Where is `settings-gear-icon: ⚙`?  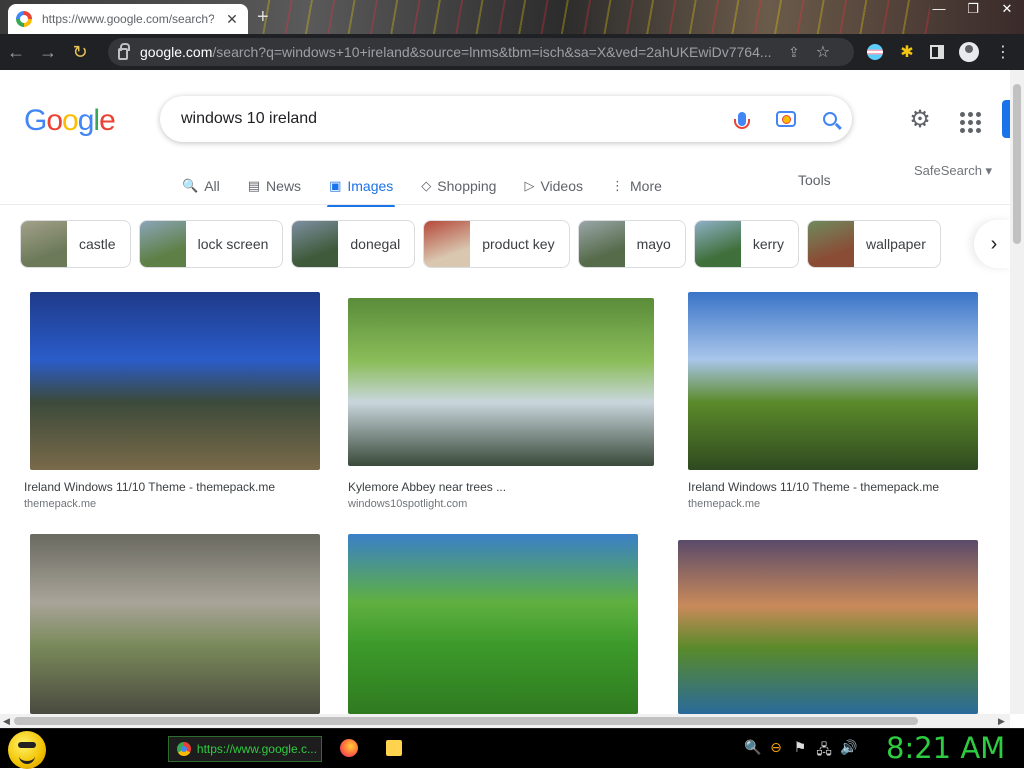 settings-gear-icon: ⚙ is located at coordinates (920, 120).